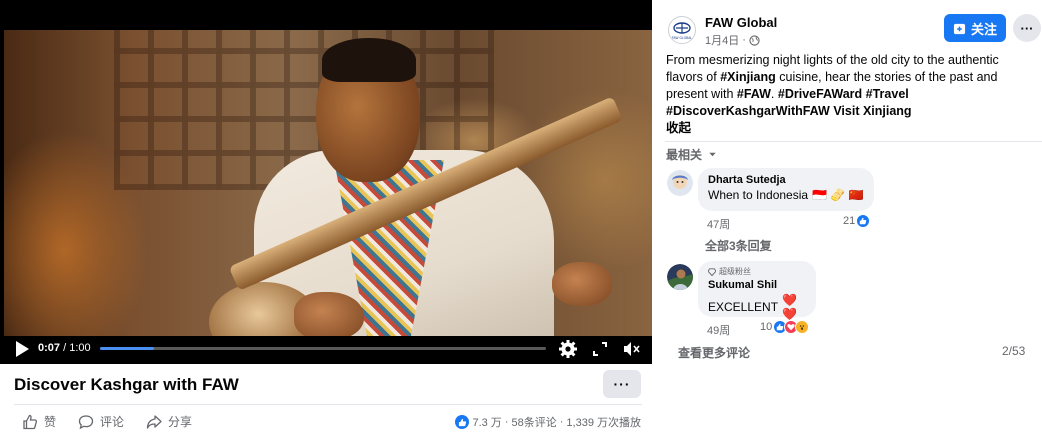 This screenshot has height=441, width=1042. What do you see at coordinates (748, 77) in the screenshot?
I see `hashtag-xinjiang: #Xinjiang` at bounding box center [748, 77].